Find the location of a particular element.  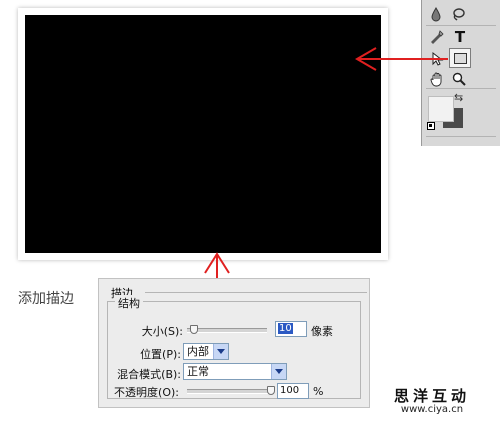

rectangle-tool-icon is located at coordinates (460, 58).